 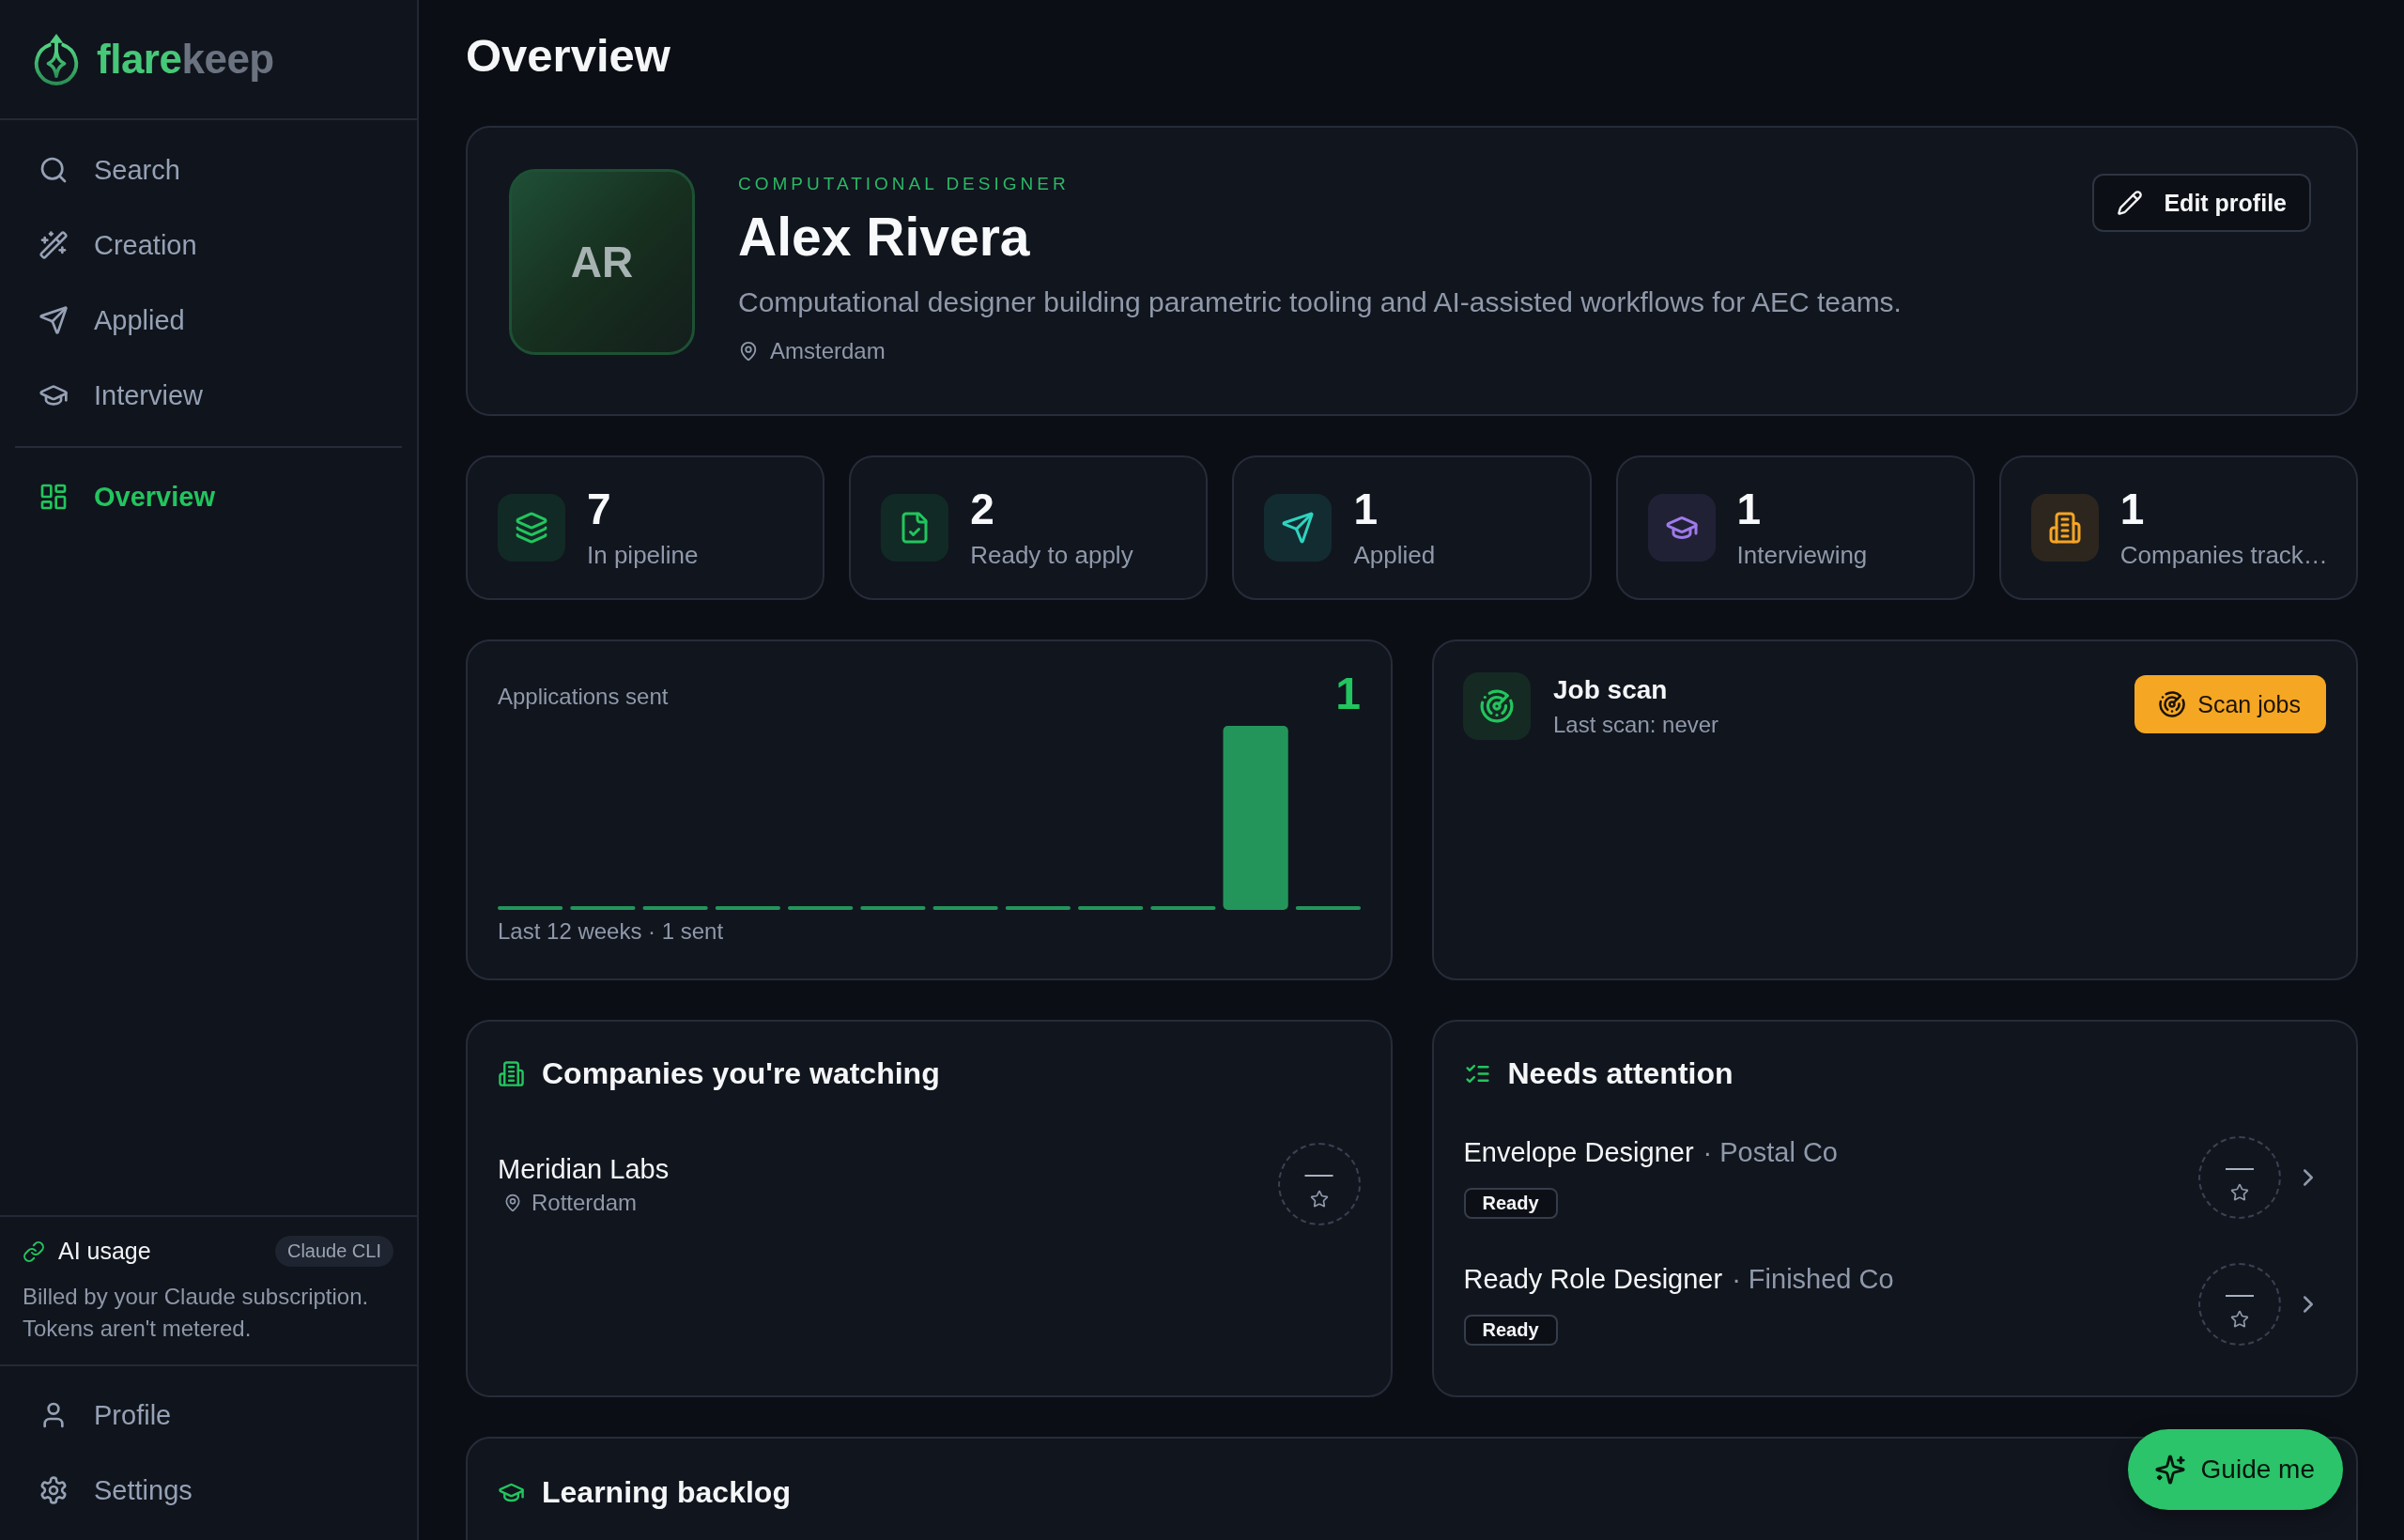 What do you see at coordinates (568, 56) in the screenshot?
I see `page-title: Overview` at bounding box center [568, 56].